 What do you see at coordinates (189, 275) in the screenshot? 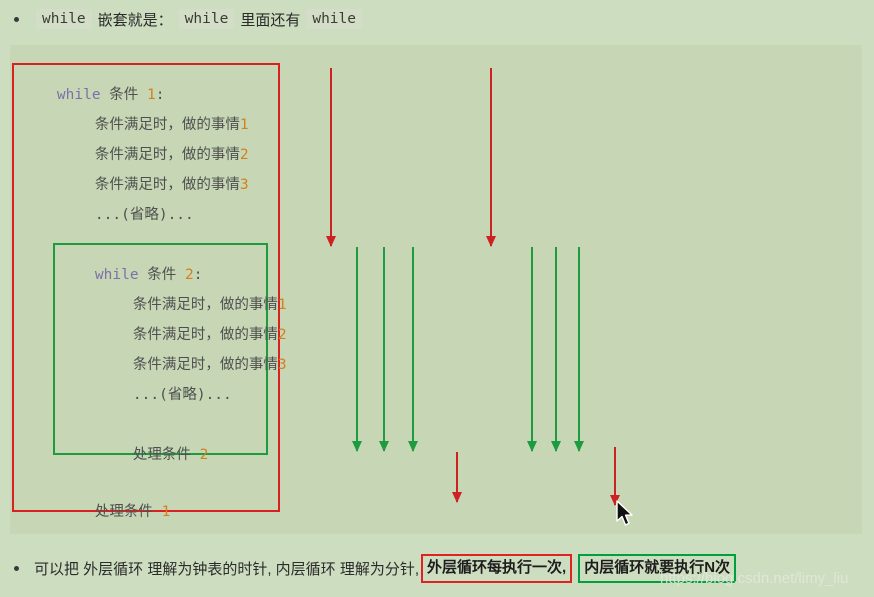
I see `inner-loop-header-number: 2` at bounding box center [189, 275].